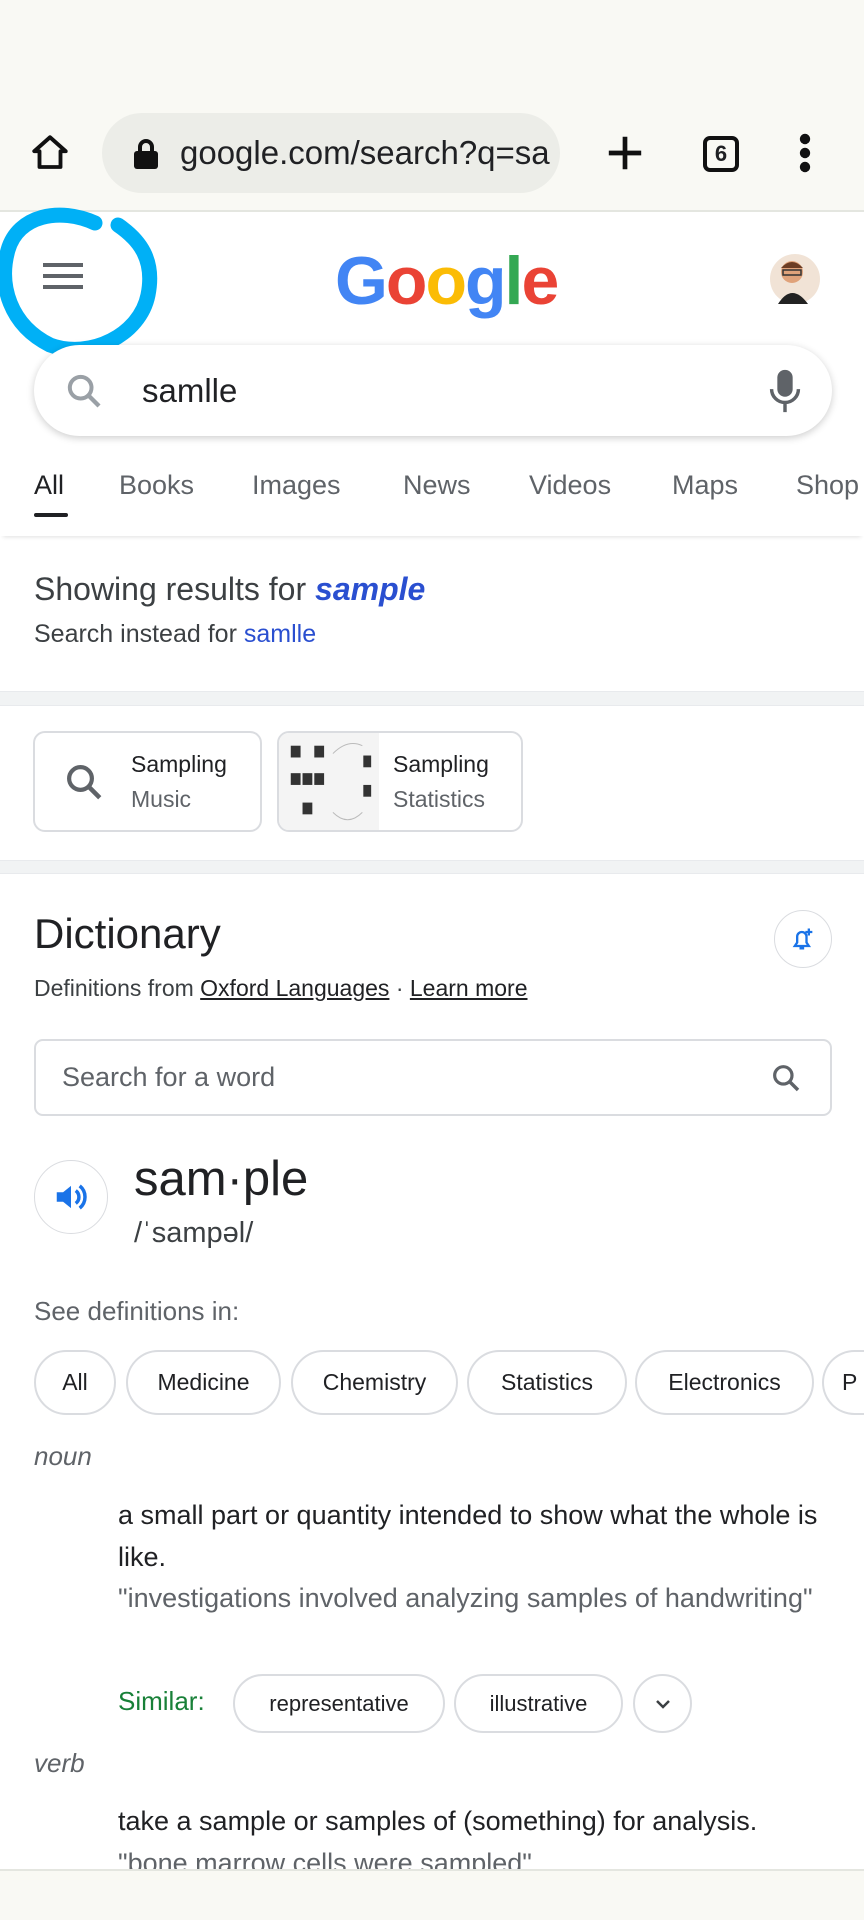 The width and height of the screenshot is (864, 1920). What do you see at coordinates (49, 485) in the screenshot?
I see `tab-all: All` at bounding box center [49, 485].